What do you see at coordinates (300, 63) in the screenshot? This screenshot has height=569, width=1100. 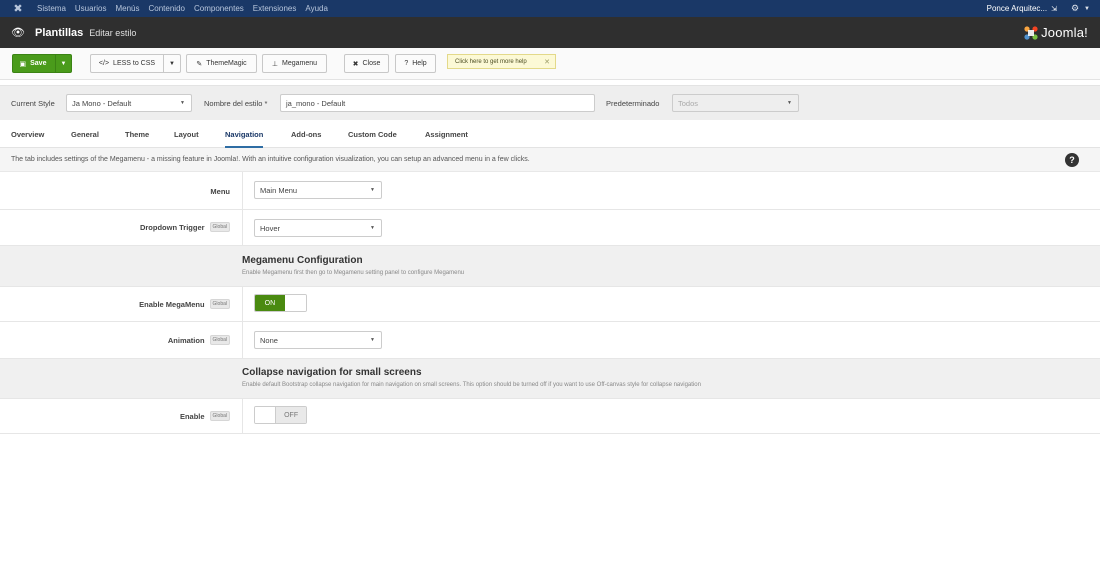 I see `megamenu-label: Megamenu` at bounding box center [300, 63].